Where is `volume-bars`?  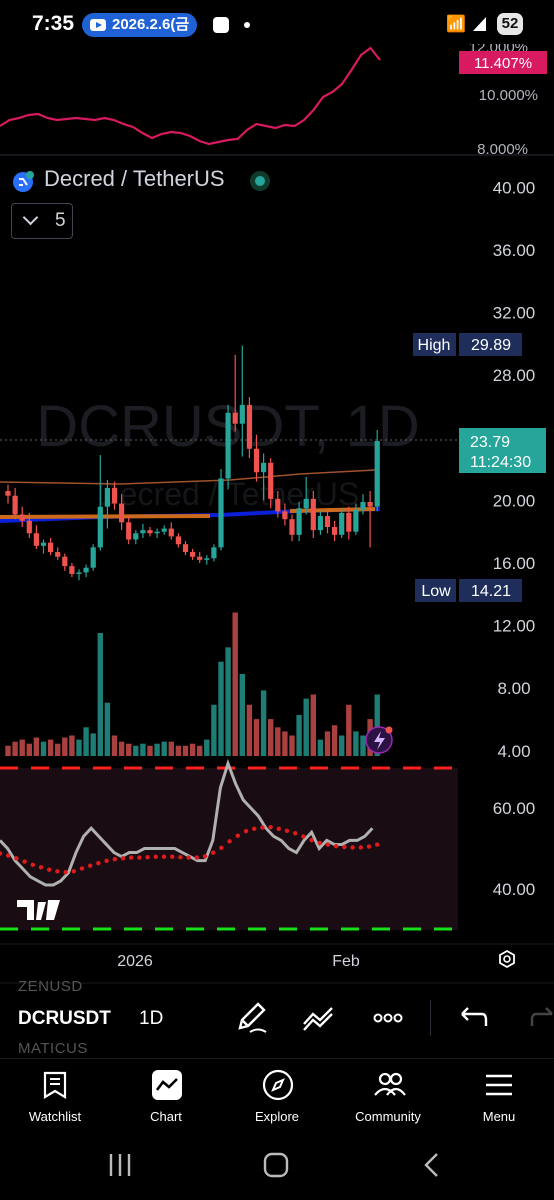 volume-bars is located at coordinates (192, 684).